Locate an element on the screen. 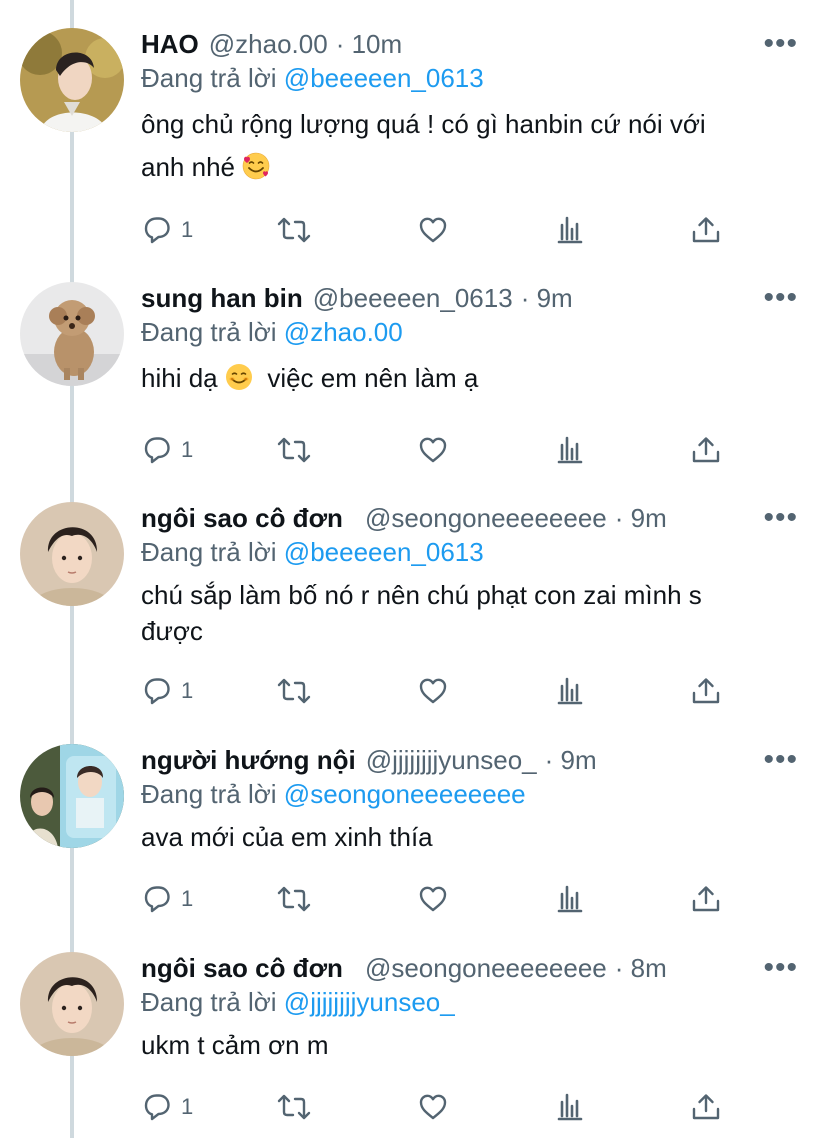  handle: @beeeeen_0613 is located at coordinates (413, 298).